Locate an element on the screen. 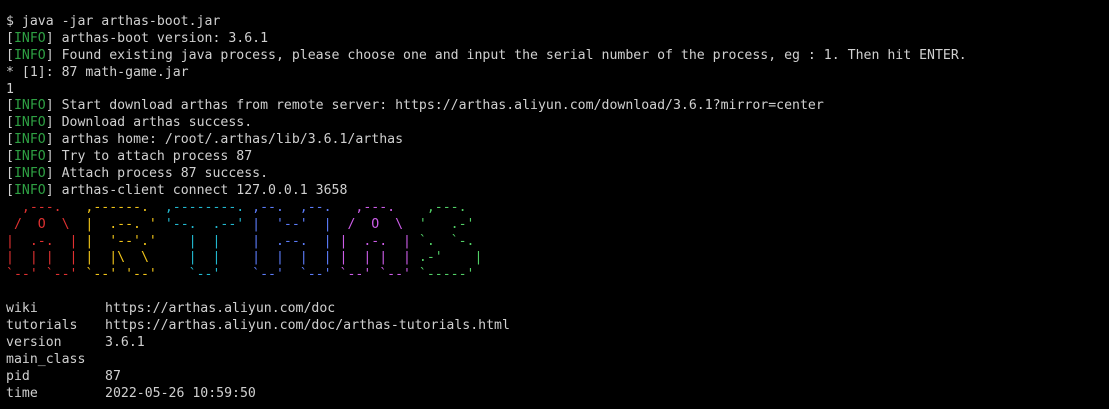 This screenshot has width=1109, height=409. logo-letter-h: `--' `--' is located at coordinates (296, 275).